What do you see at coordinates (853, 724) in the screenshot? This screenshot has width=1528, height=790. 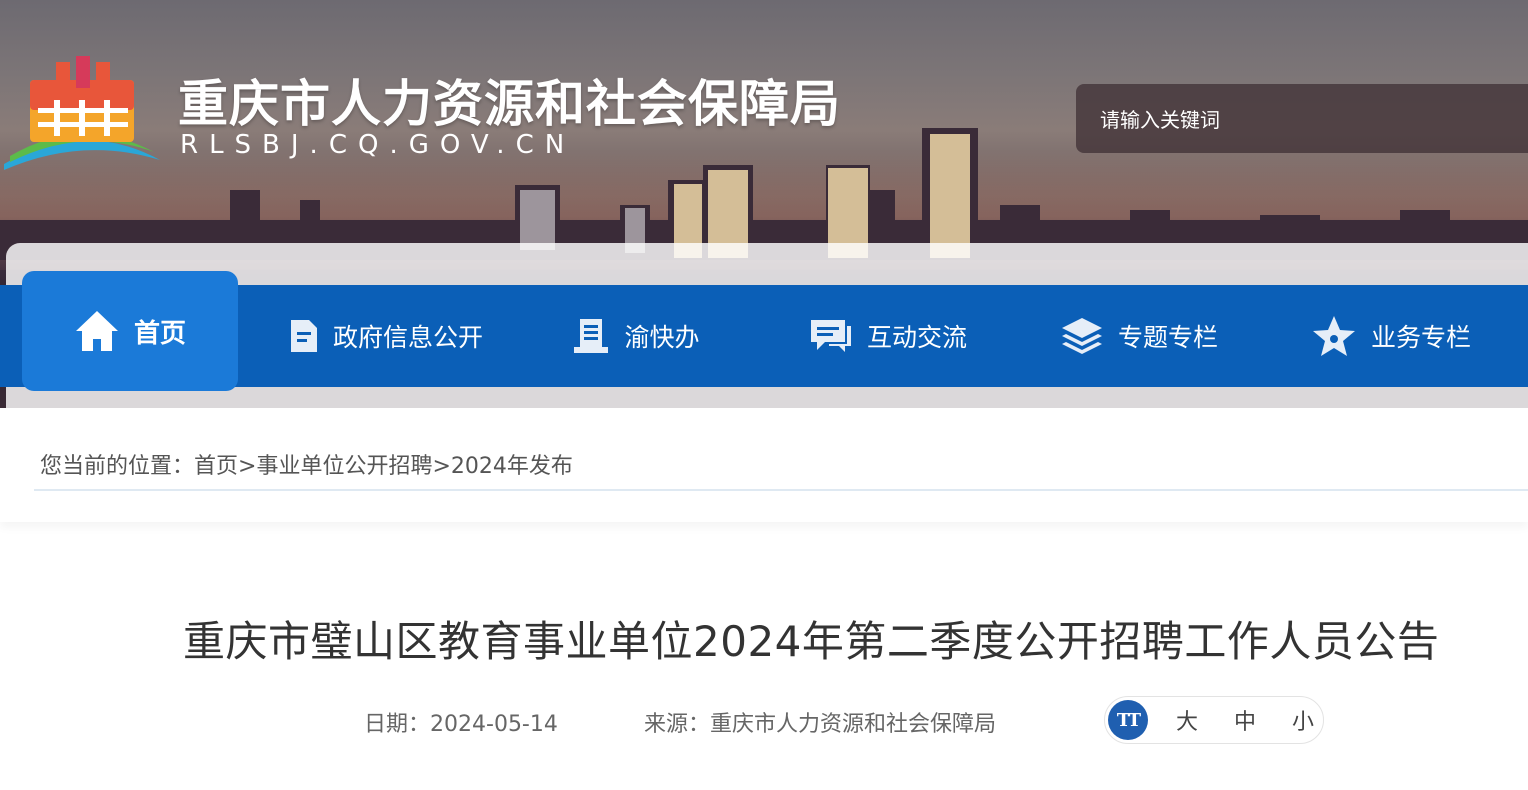 I see `source-value: 重庆市人力资源和社会保障局` at bounding box center [853, 724].